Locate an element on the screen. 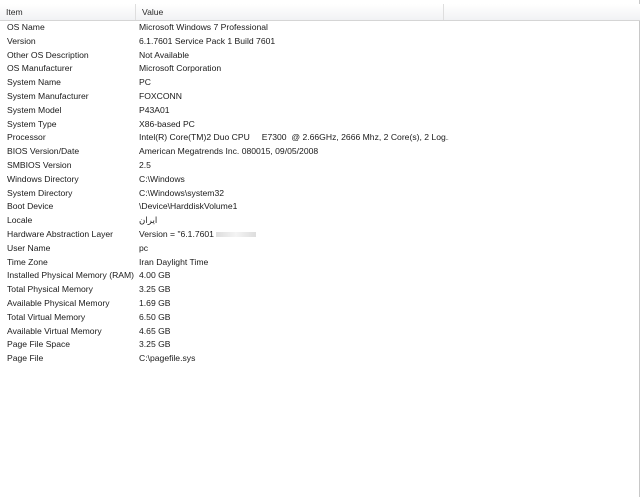  item-label: Page File Space is located at coordinates (39, 344).